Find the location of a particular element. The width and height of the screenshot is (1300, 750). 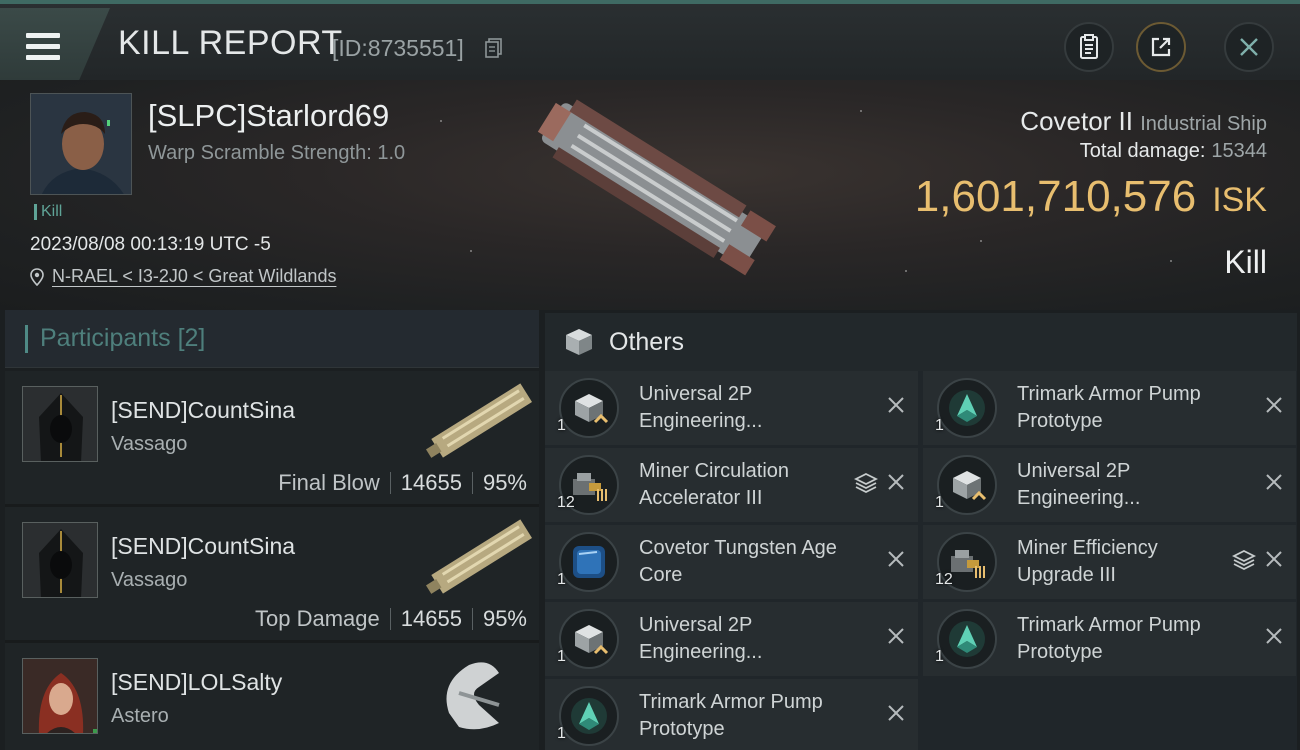

share-button is located at coordinates (1161, 47).